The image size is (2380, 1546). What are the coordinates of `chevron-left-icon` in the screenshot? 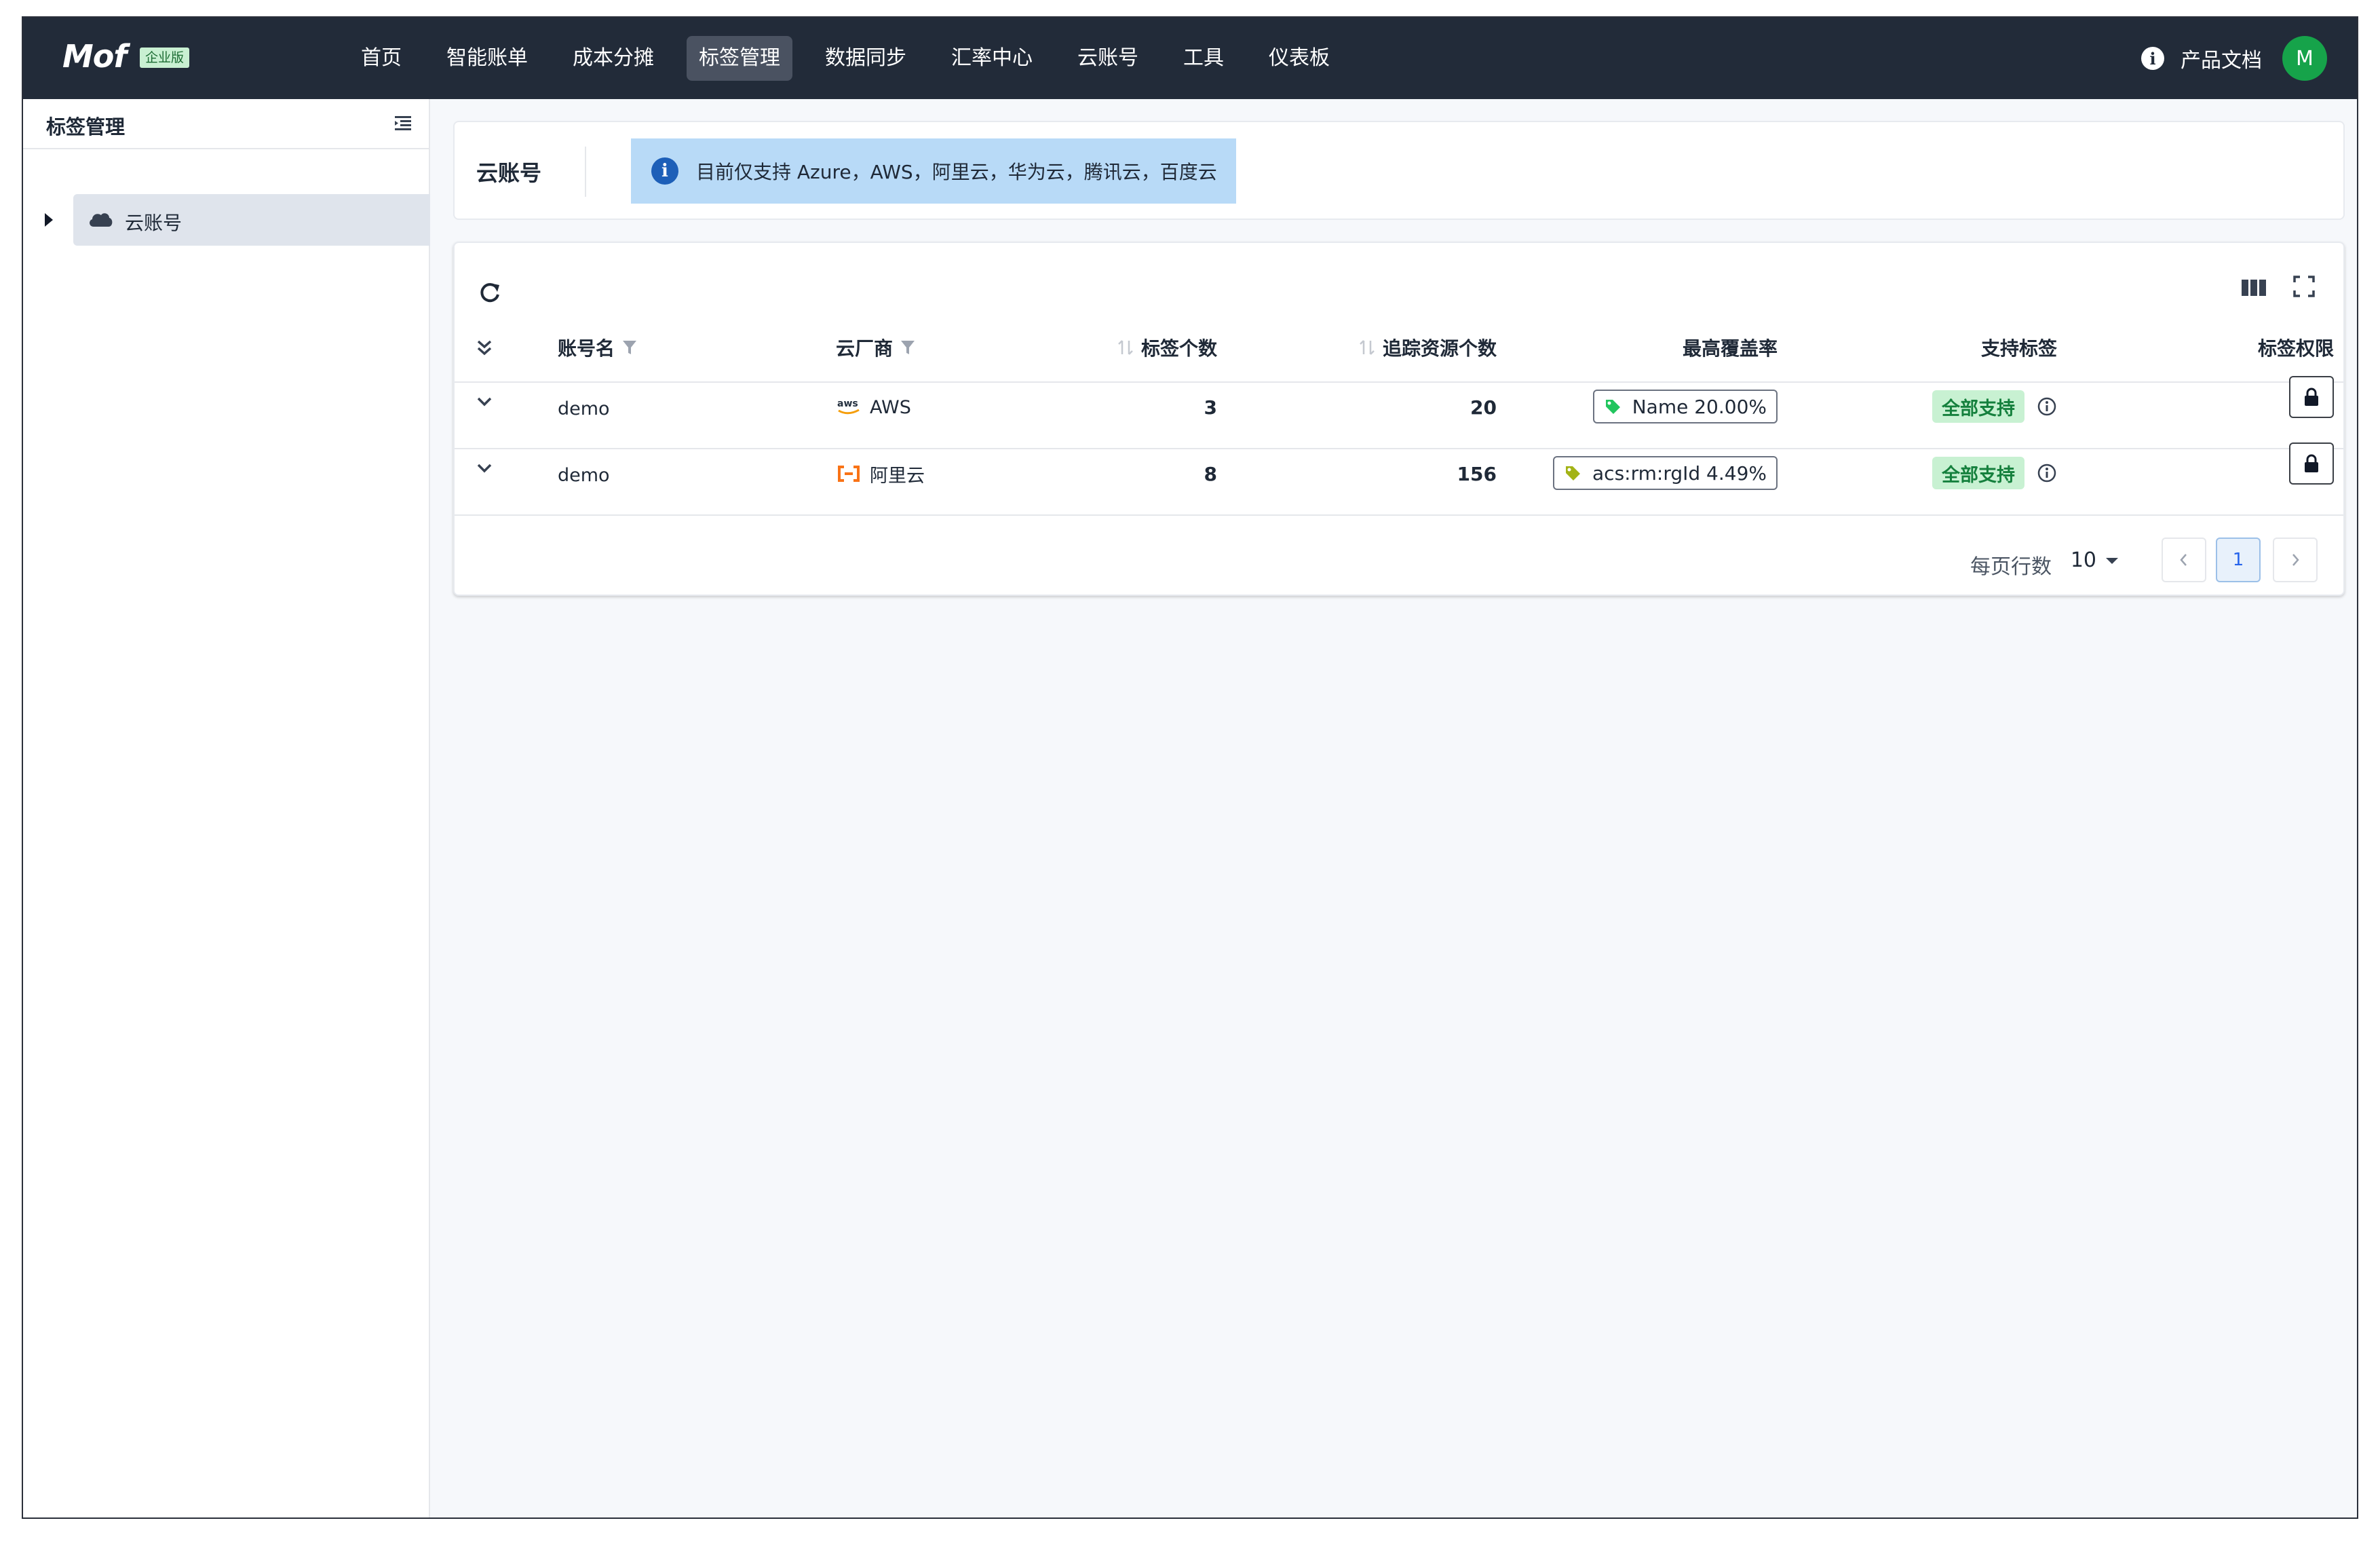 It's located at (2184, 560).